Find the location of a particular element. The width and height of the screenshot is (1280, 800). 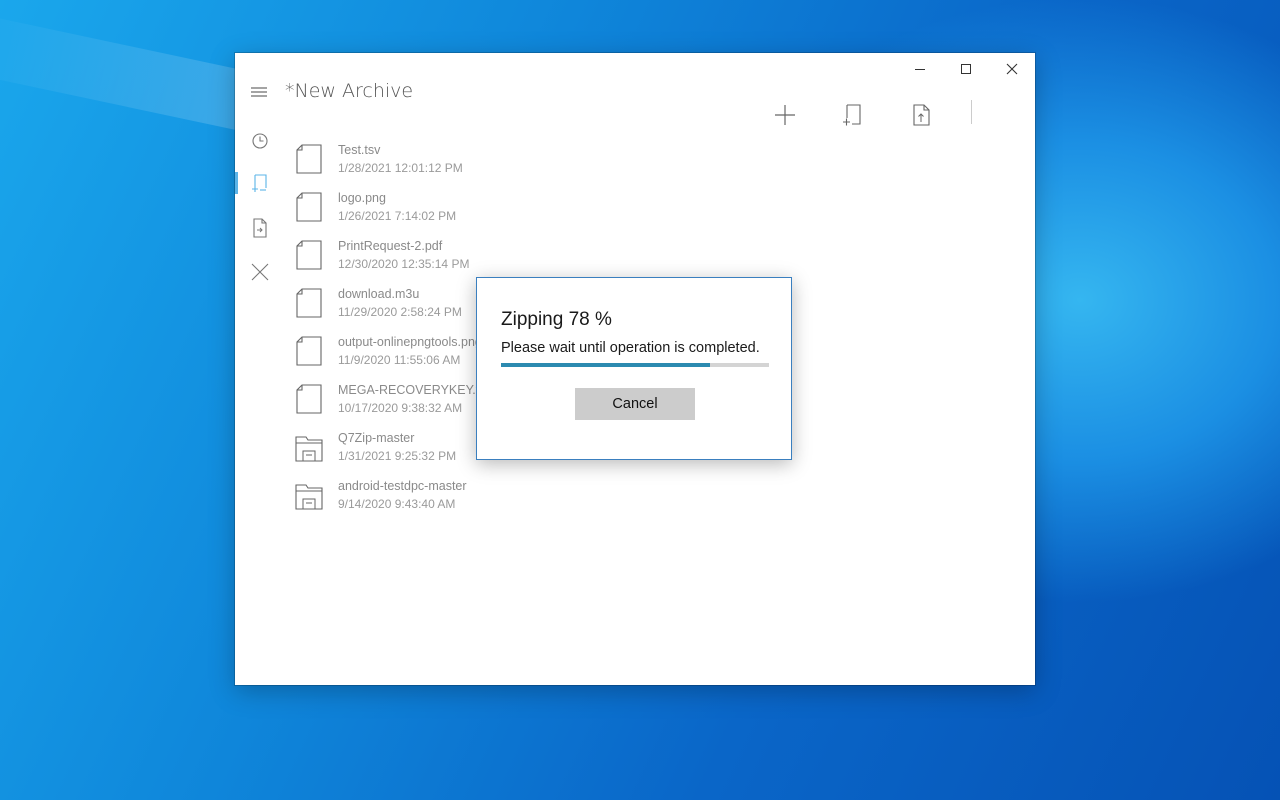

maximize-icon is located at coordinates (966, 69).